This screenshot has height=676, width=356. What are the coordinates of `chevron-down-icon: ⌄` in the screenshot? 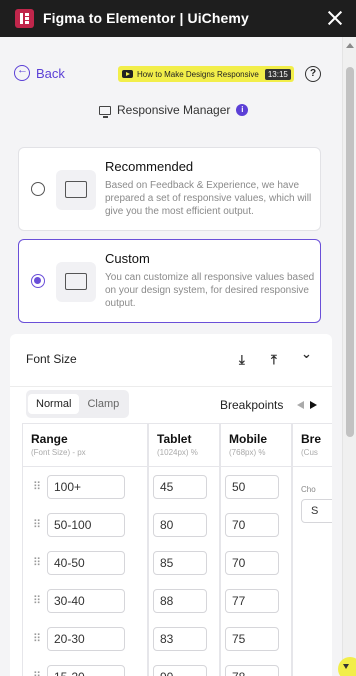 It's located at (306, 354).